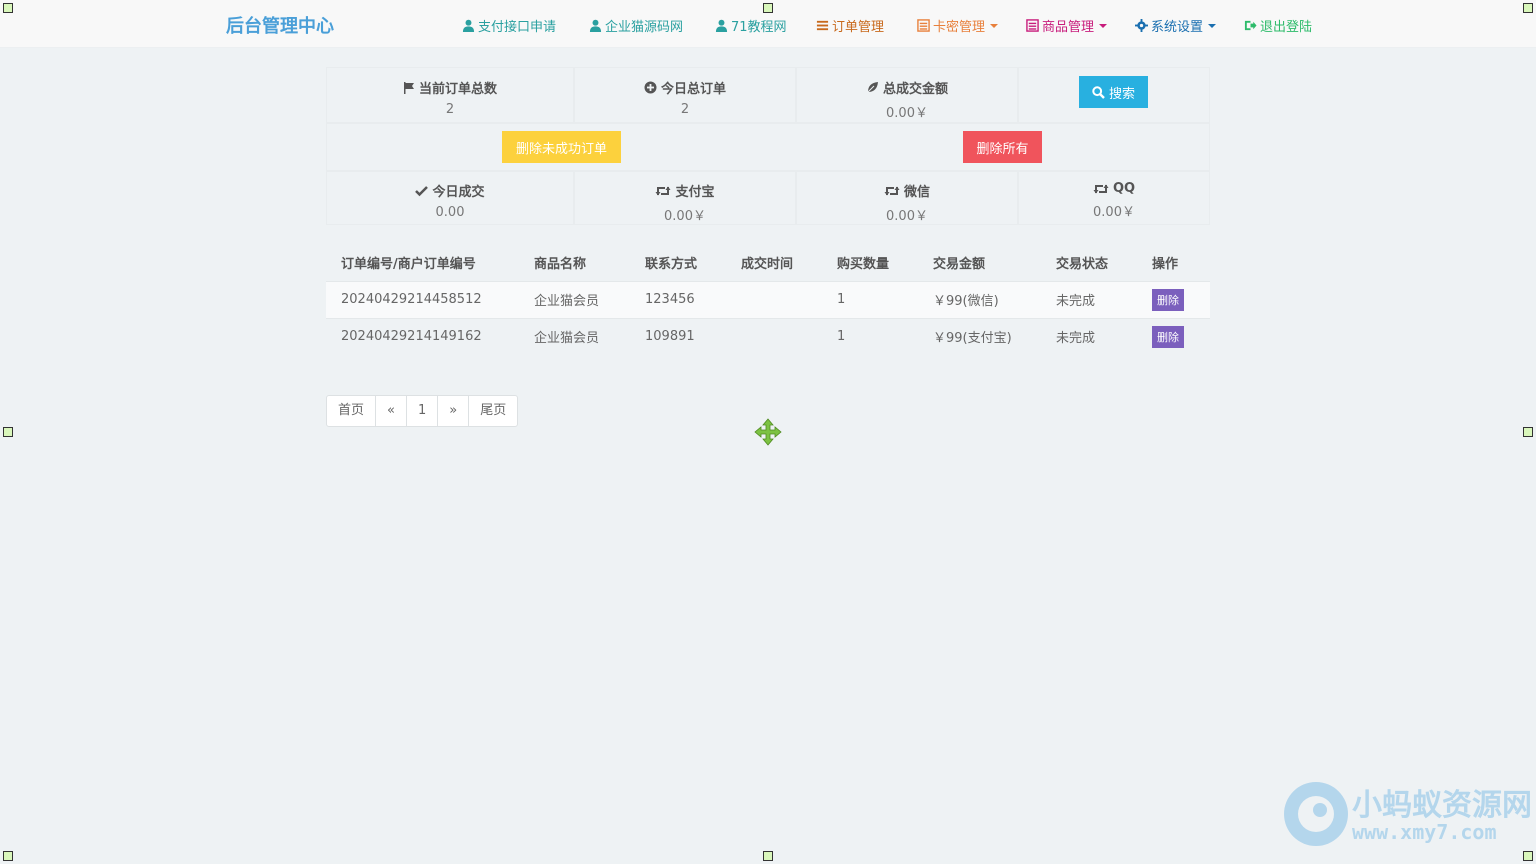  Describe the element at coordinates (422, 336) in the screenshot. I see `order-number: 20240429214149162` at that location.